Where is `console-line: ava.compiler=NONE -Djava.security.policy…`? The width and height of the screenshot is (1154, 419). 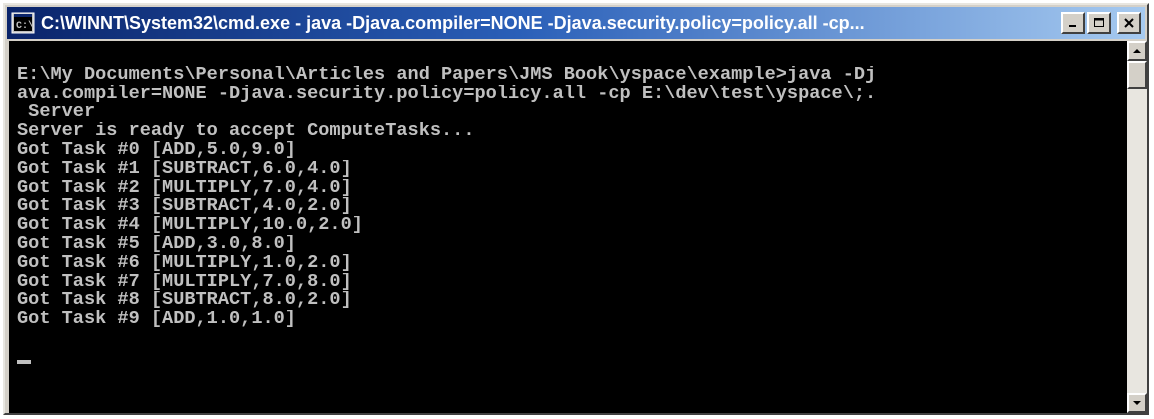
console-line: ava.compiler=NONE -Djava.security.policy… is located at coordinates (447, 94).